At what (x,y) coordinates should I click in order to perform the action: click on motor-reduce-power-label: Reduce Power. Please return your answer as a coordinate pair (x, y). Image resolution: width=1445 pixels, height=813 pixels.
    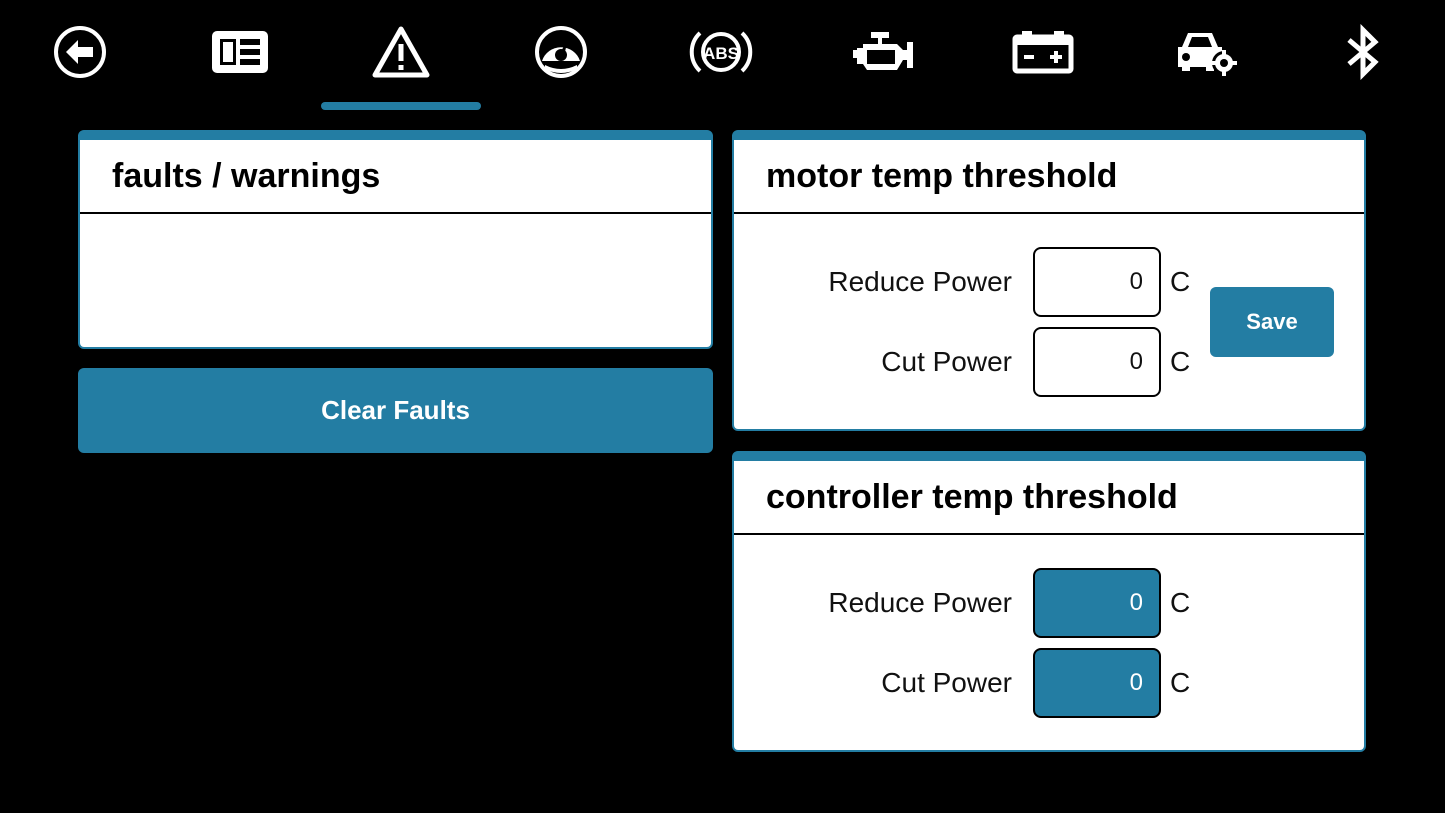
    Looking at the image, I should click on (920, 281).